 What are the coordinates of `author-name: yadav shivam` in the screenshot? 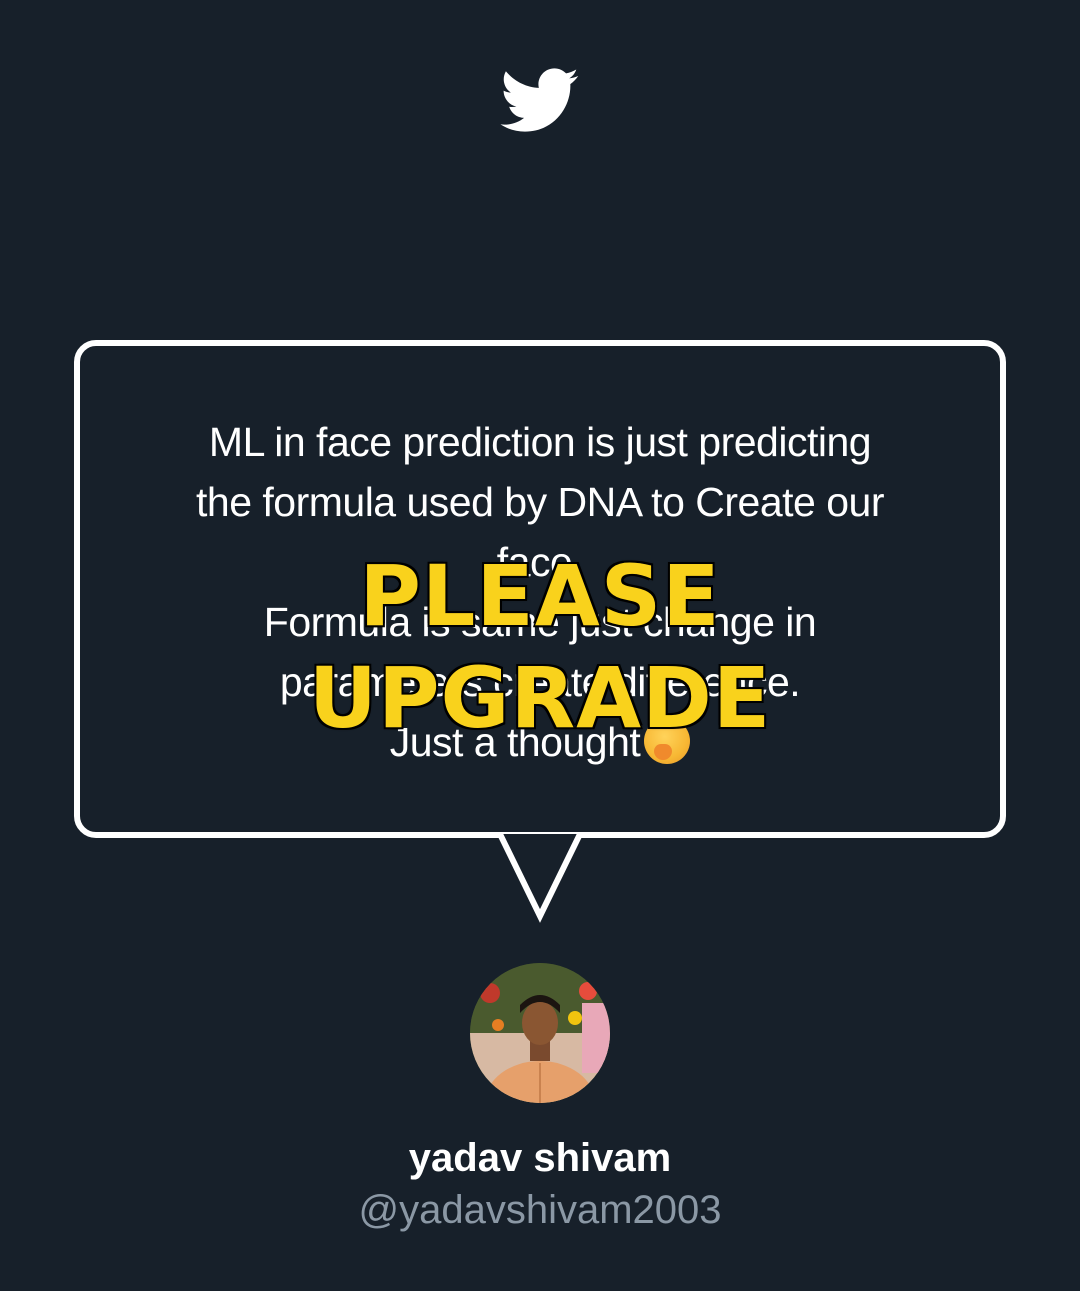 It's located at (540, 1158).